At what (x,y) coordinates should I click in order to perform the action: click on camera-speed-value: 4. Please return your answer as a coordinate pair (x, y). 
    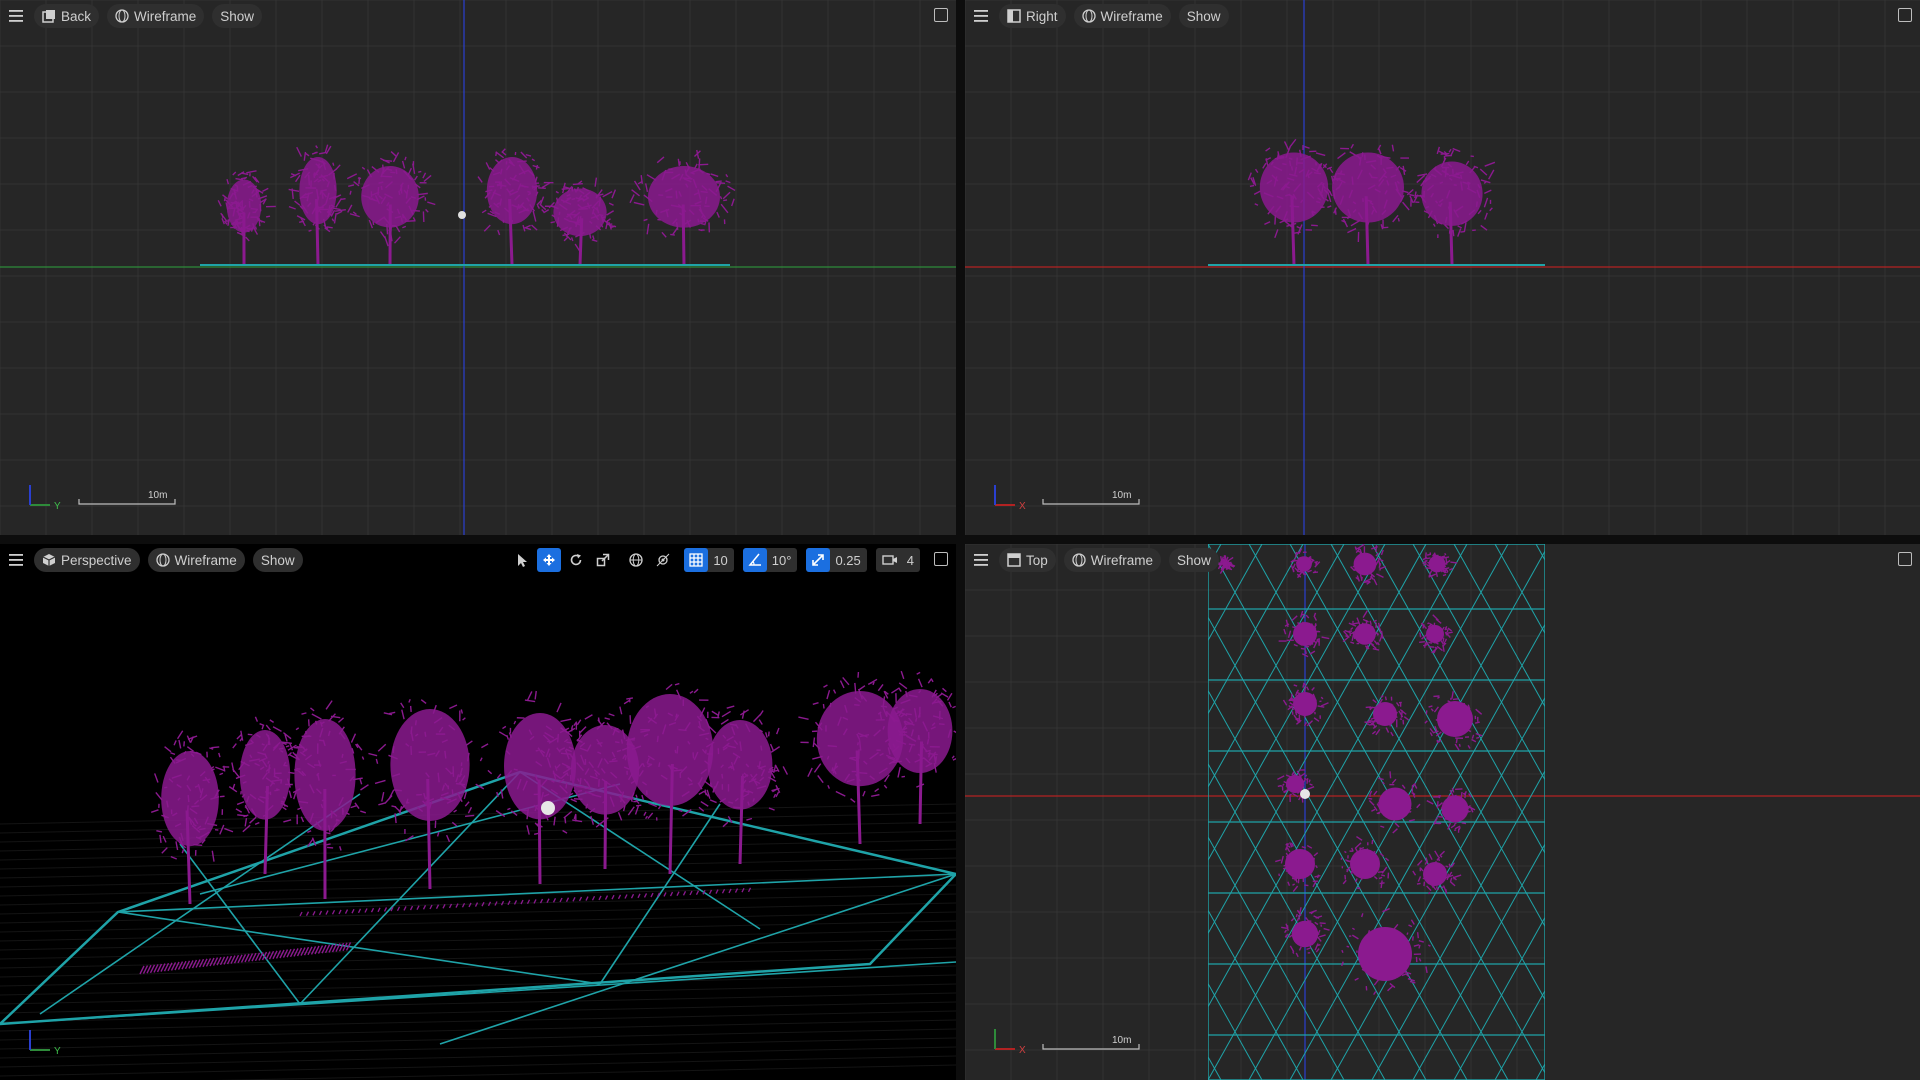
    Looking at the image, I should click on (910, 560).